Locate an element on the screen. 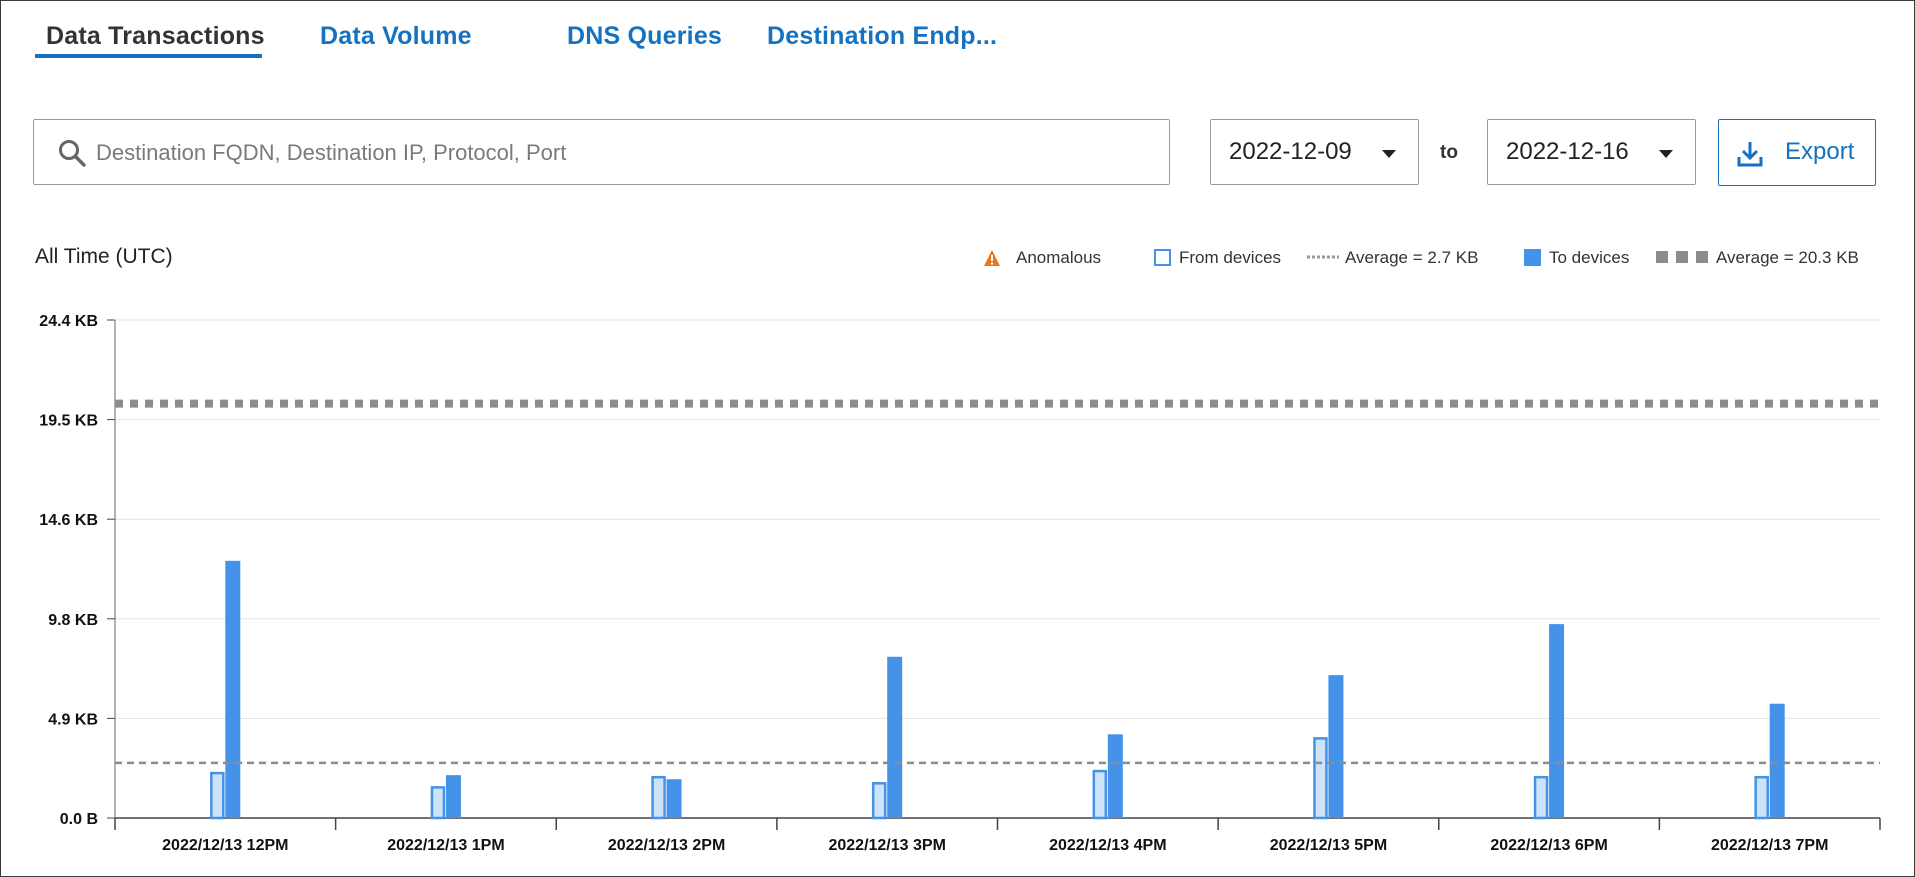 The width and height of the screenshot is (1915, 877). date-from-value: 2022-12-09 is located at coordinates (1290, 151).